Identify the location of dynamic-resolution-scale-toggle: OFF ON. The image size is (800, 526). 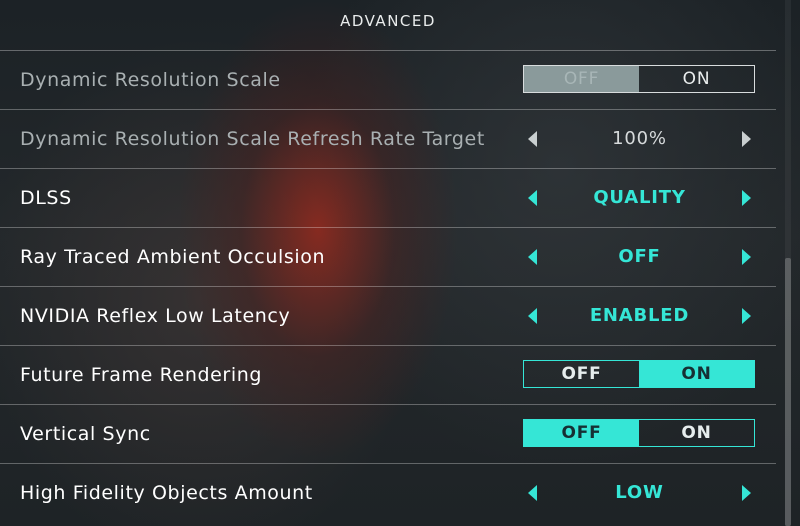
(639, 79).